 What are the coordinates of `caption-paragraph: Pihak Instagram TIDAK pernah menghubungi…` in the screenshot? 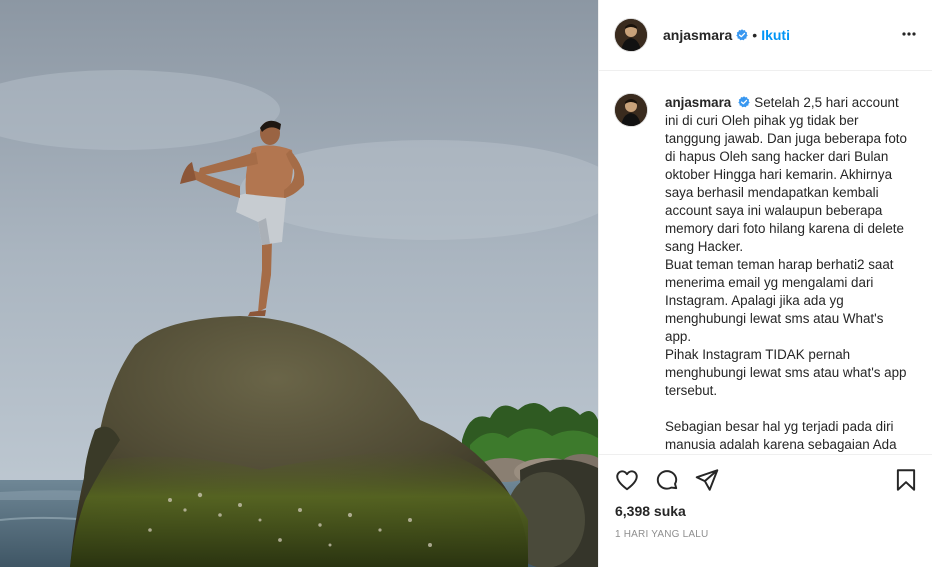 It's located at (786, 372).